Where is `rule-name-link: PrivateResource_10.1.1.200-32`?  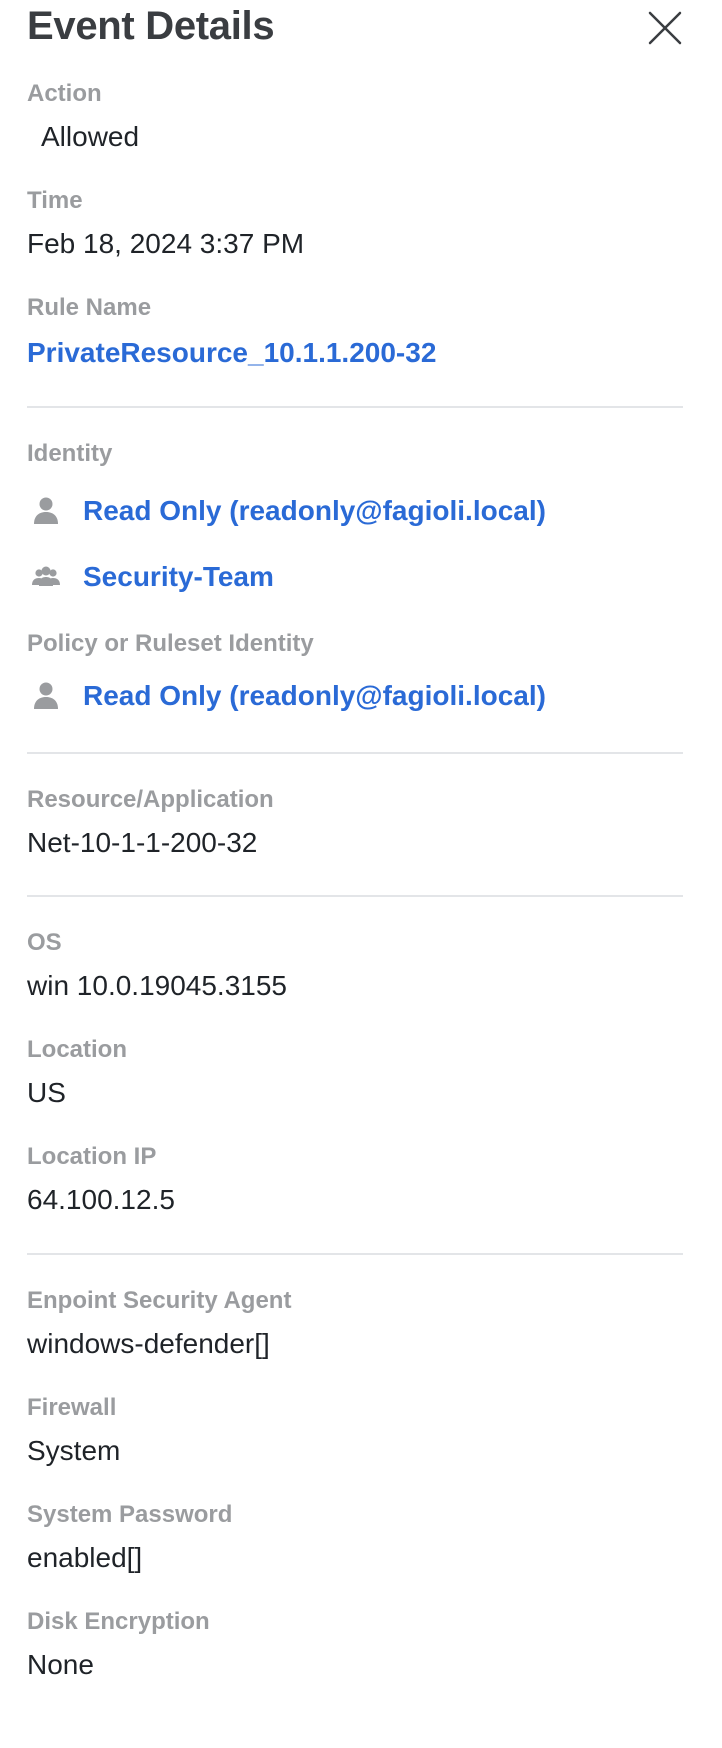
rule-name-link: PrivateResource_10.1.1.200-32 is located at coordinates (231, 353).